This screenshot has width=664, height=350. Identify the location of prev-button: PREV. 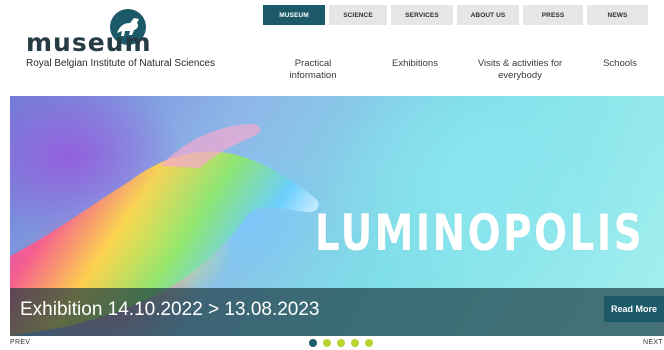
(20, 342).